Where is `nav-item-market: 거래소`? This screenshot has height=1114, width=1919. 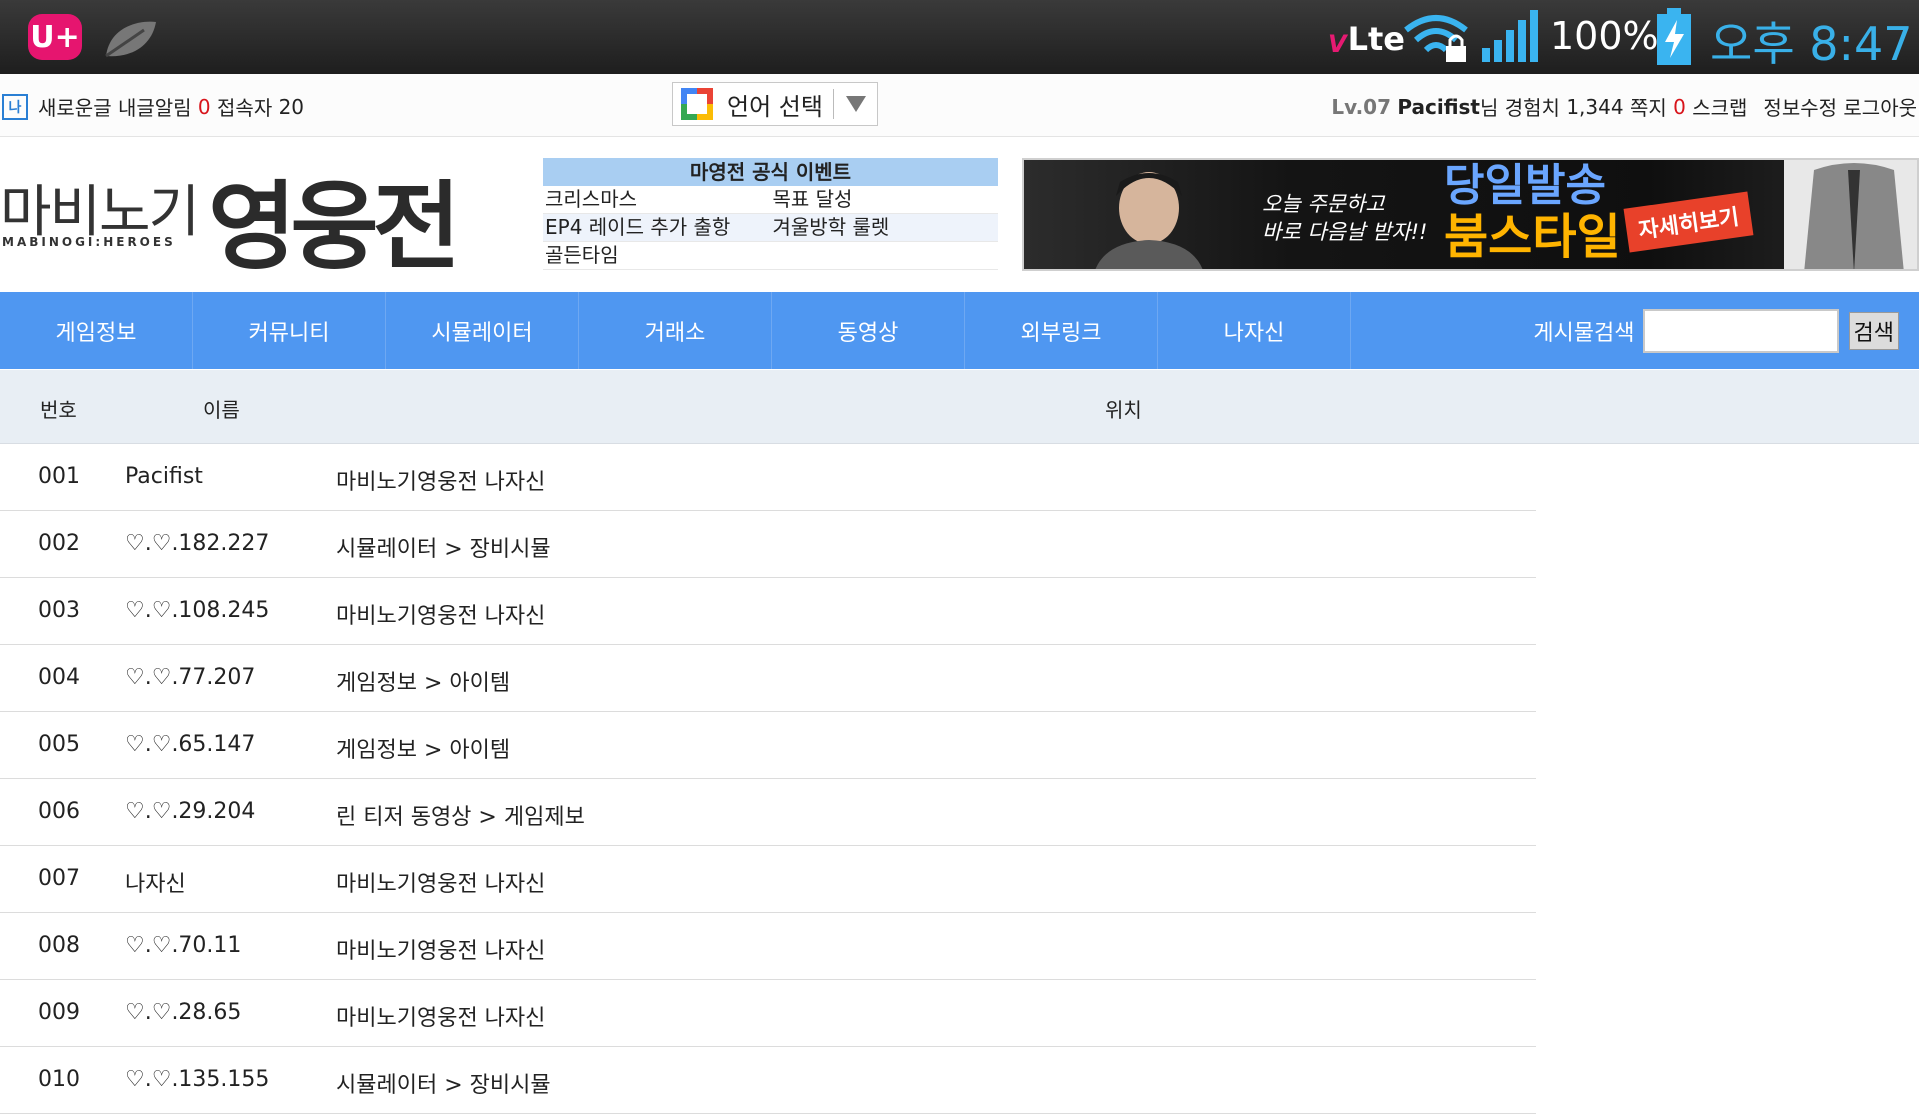
nav-item-market: 거래소 is located at coordinates (675, 330).